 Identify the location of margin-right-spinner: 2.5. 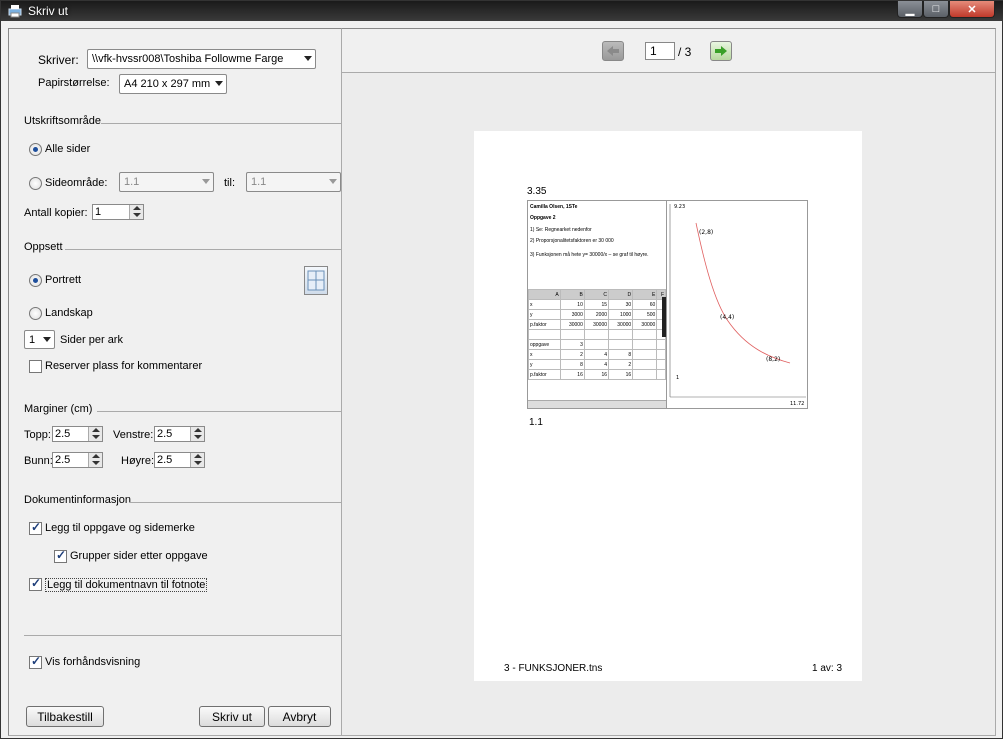
(179, 460).